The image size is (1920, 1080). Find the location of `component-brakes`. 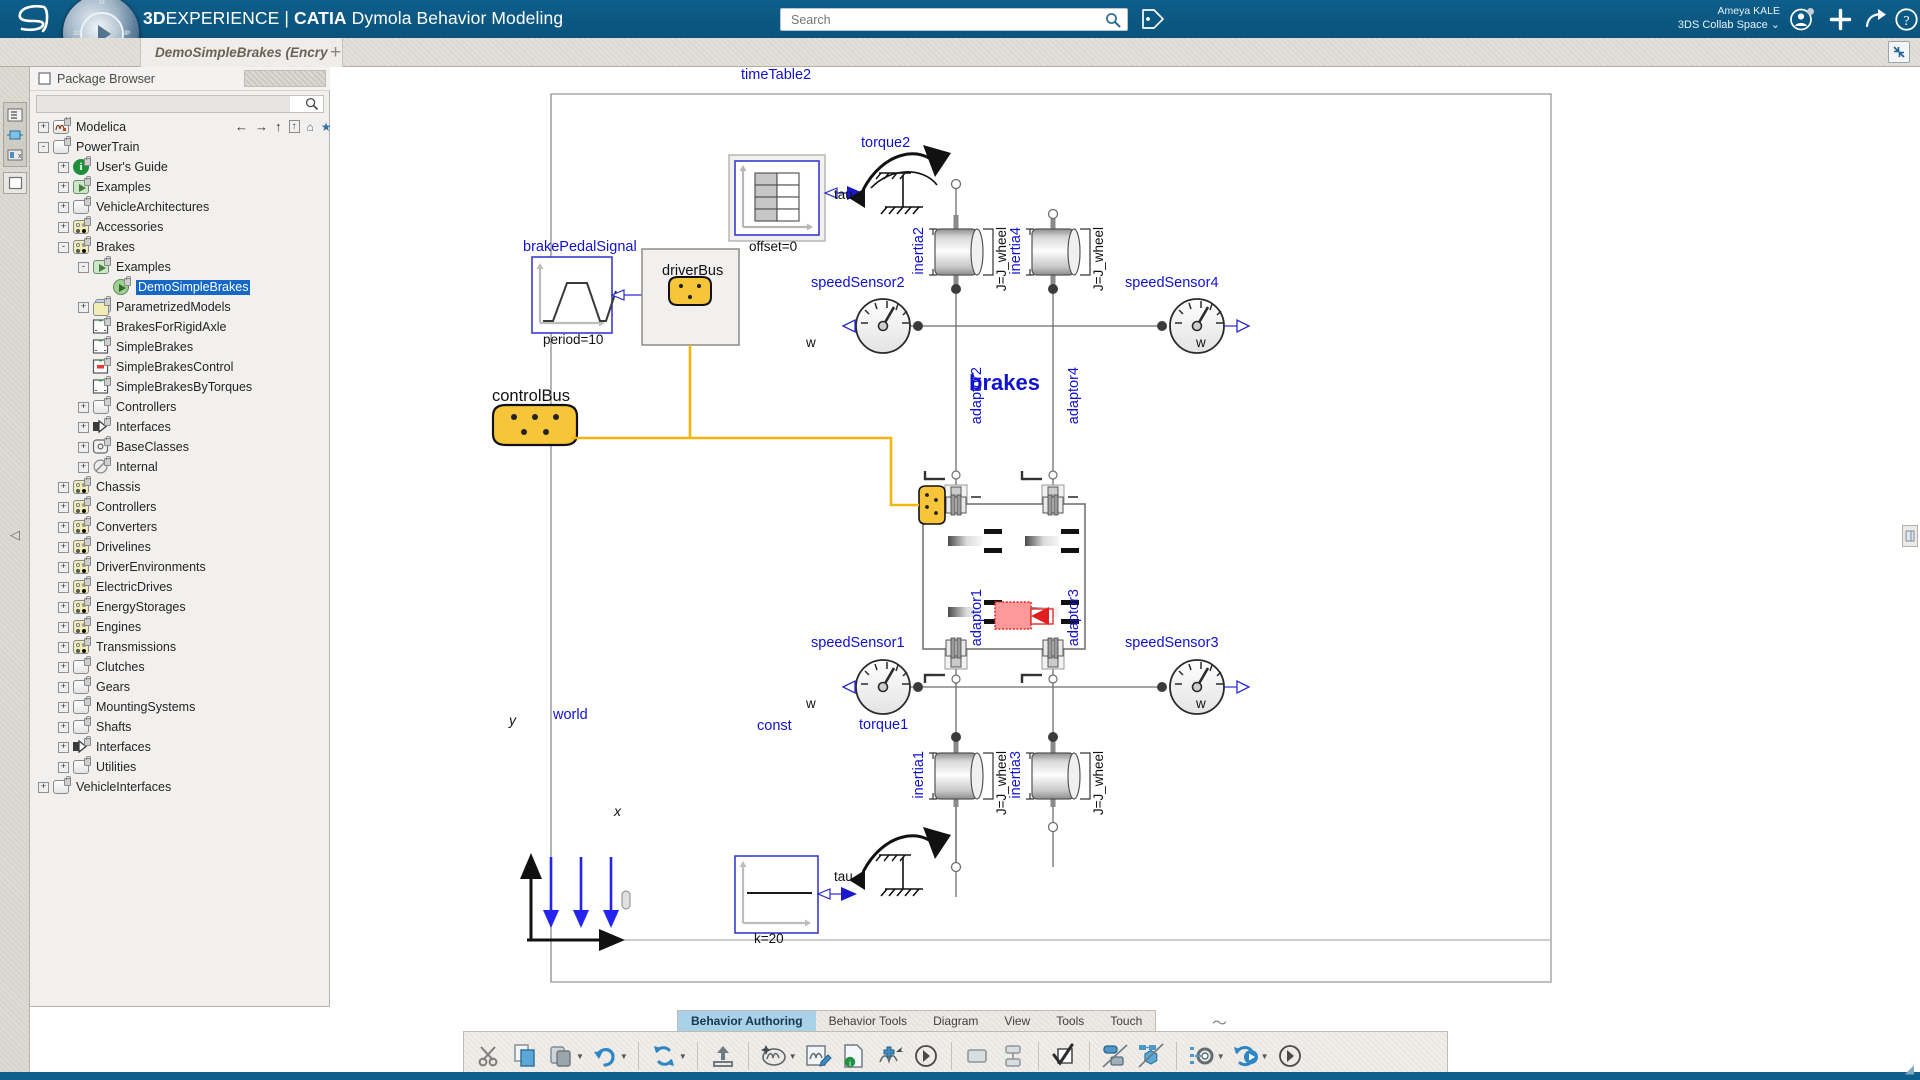

component-brakes is located at coordinates (1002, 572).